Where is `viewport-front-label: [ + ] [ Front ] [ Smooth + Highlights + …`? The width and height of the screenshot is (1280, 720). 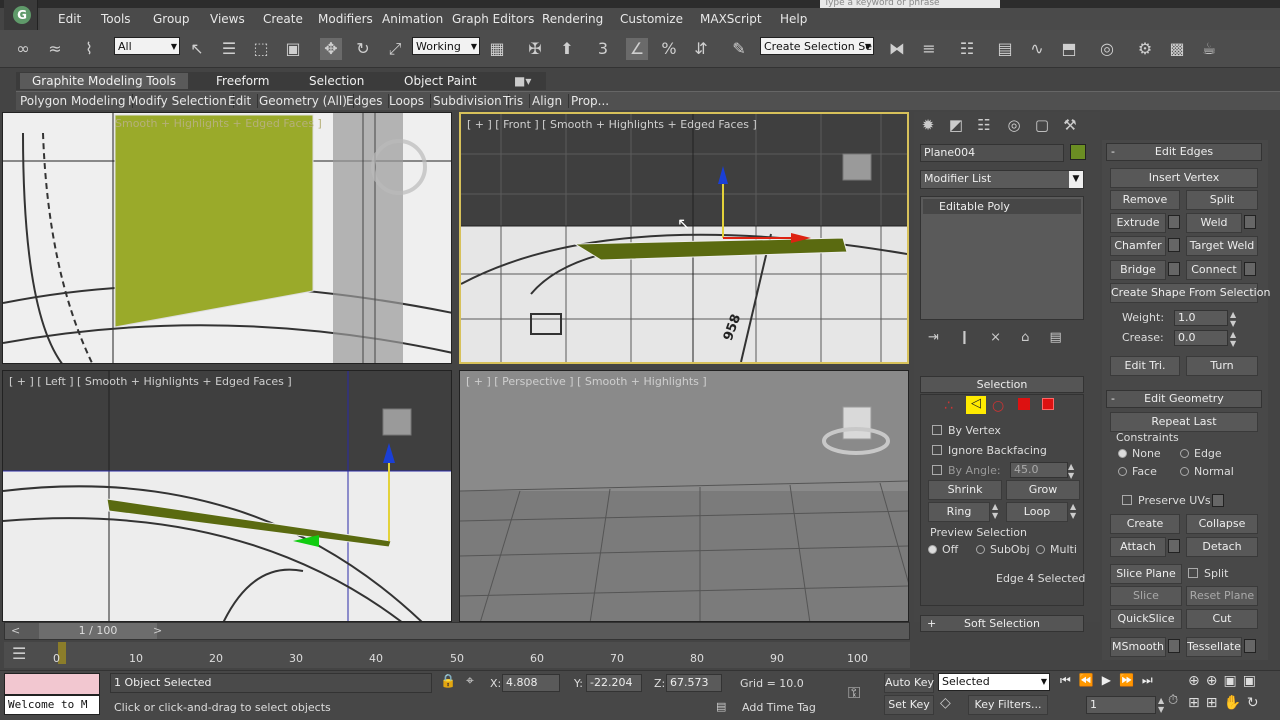
viewport-front-label: [ + ] [ Front ] [ Smooth + Highlights + … is located at coordinates (612, 124).